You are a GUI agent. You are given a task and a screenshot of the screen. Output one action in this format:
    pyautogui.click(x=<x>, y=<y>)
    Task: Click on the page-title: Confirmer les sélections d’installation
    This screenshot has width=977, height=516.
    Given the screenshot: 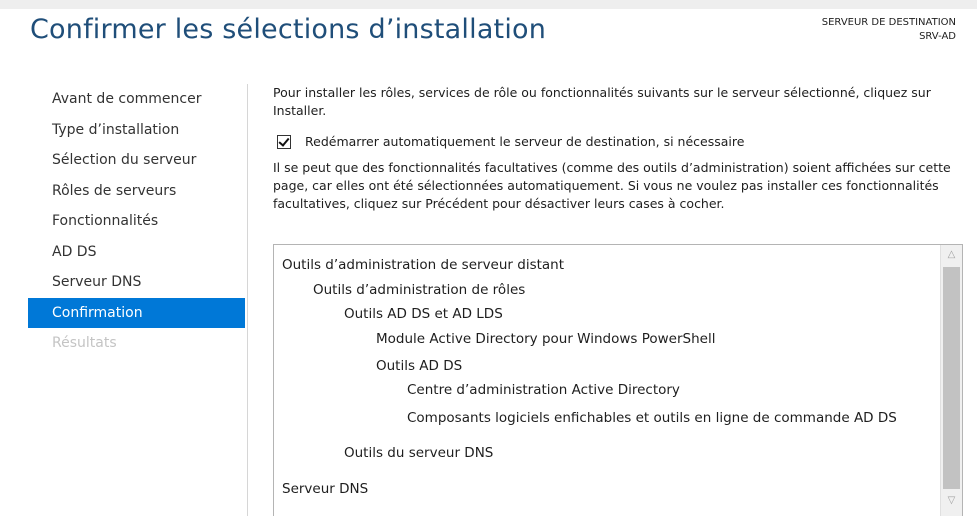 What is the action you would take?
    pyautogui.click(x=288, y=29)
    